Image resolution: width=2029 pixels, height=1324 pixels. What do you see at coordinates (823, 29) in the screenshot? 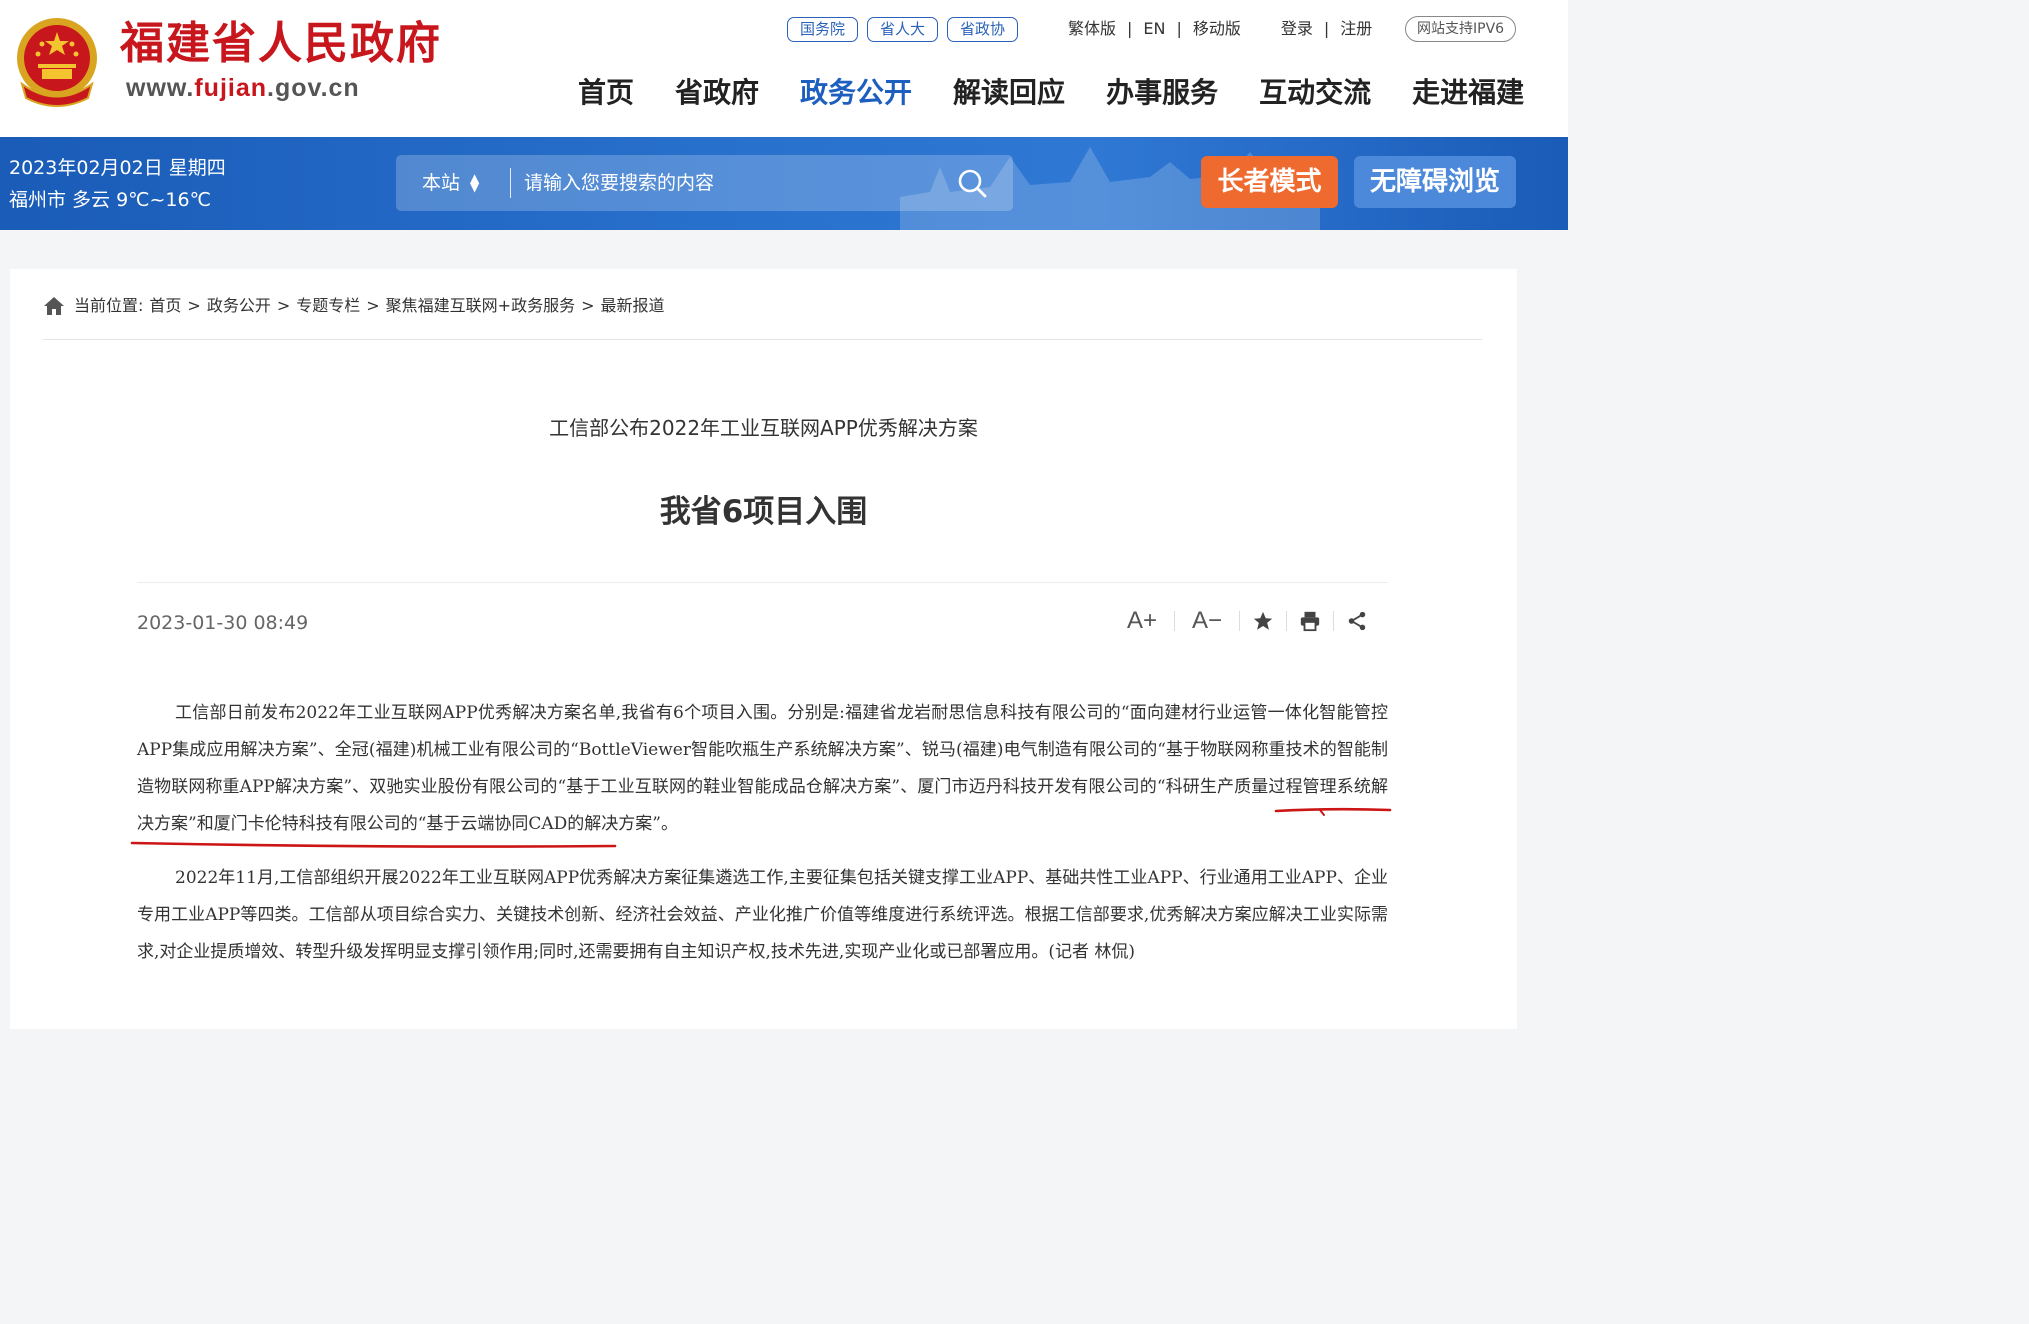
I see `state-council-link: 国务院` at bounding box center [823, 29].